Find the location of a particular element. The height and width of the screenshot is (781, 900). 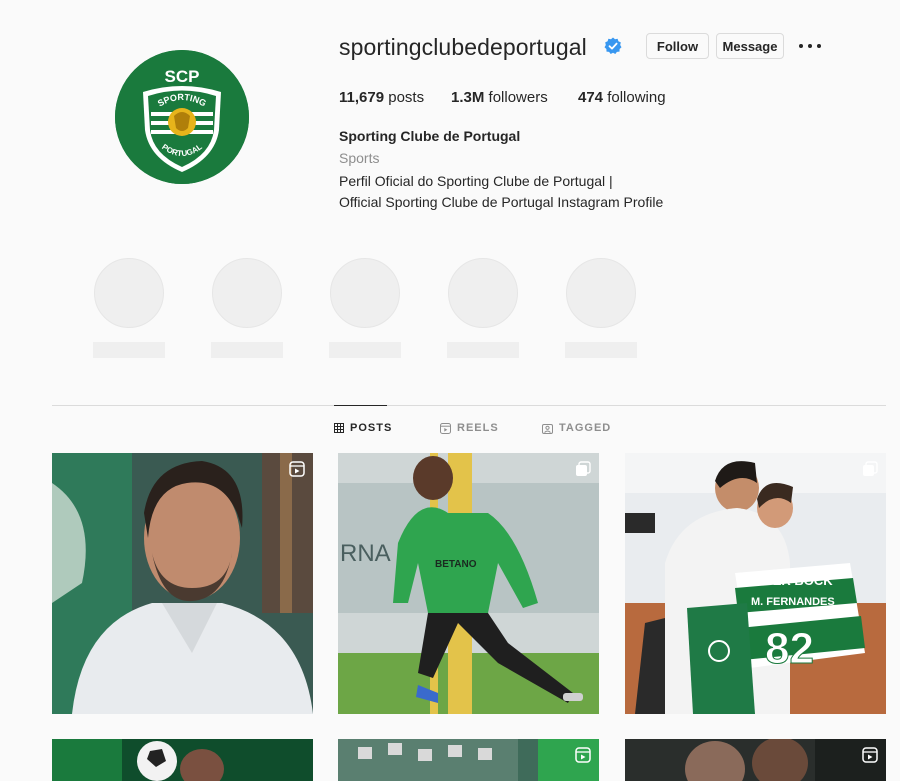

tab-posts: POSTS is located at coordinates (363, 428).